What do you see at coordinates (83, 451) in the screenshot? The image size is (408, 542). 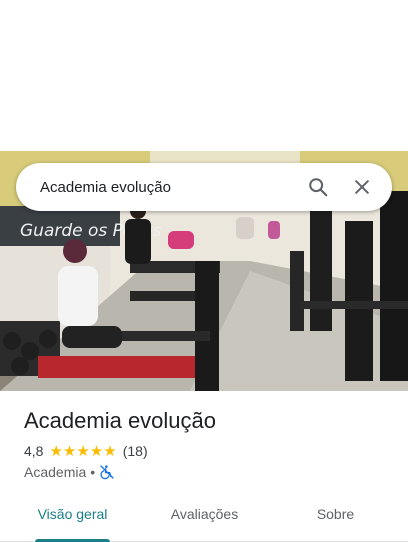 I see `rating-stars-icon: ★★★★★` at bounding box center [83, 451].